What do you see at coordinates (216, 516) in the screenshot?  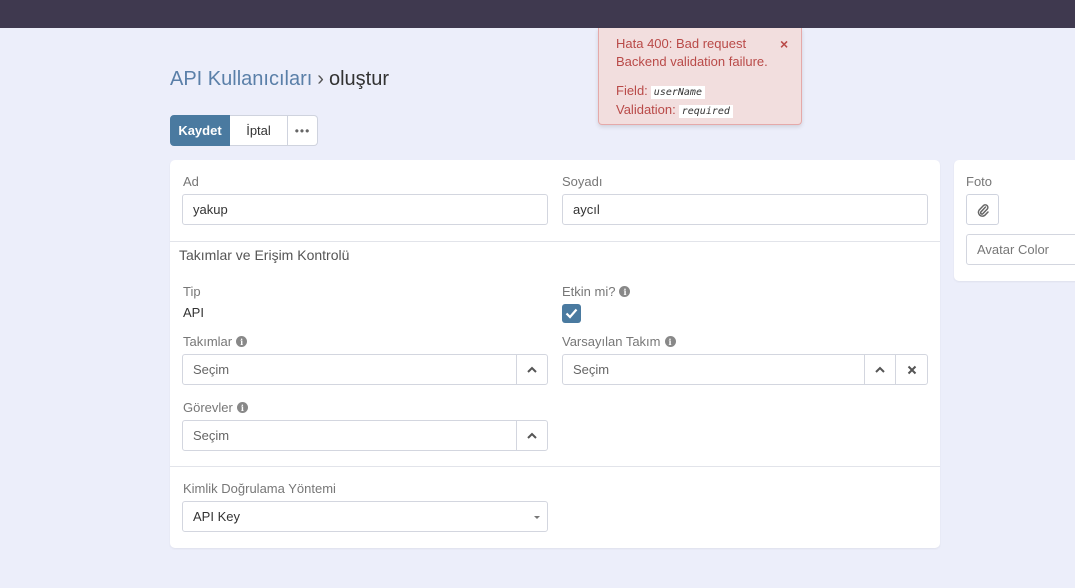 I see `auth-method-value: API Key` at bounding box center [216, 516].